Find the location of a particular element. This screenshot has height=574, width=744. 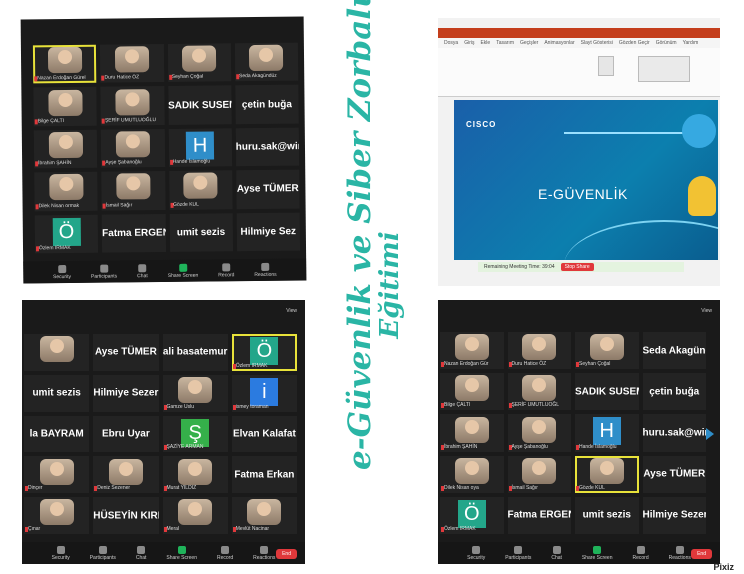

shape-gallery is located at coordinates (664, 69).